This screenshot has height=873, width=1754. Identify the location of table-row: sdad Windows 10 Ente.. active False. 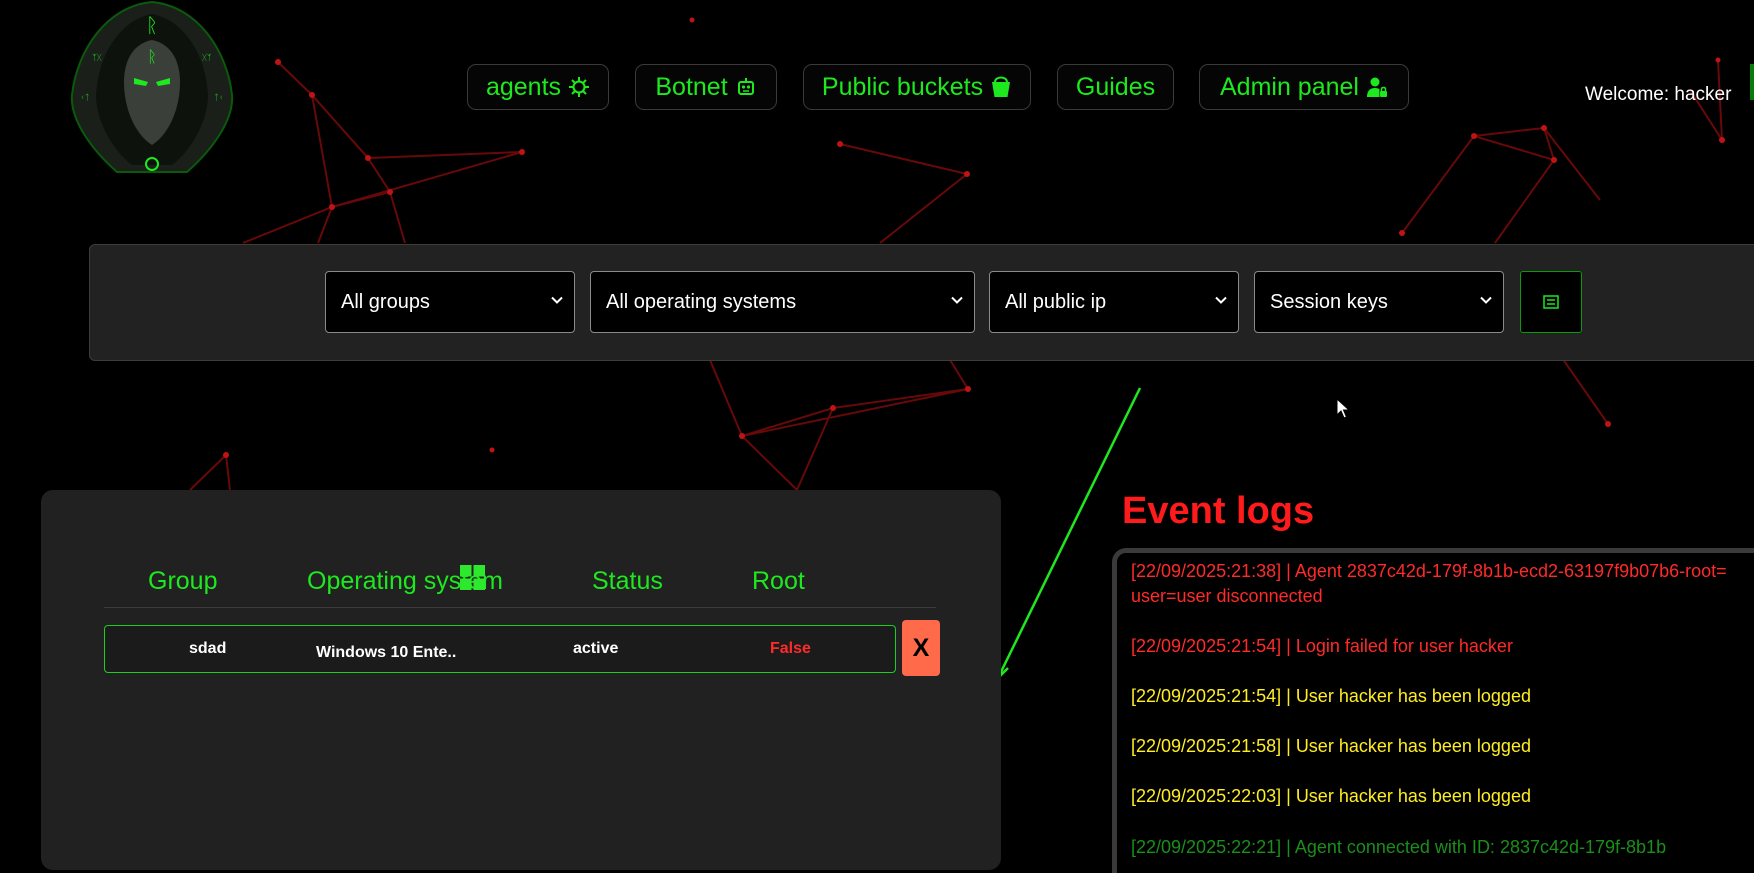
(500, 649).